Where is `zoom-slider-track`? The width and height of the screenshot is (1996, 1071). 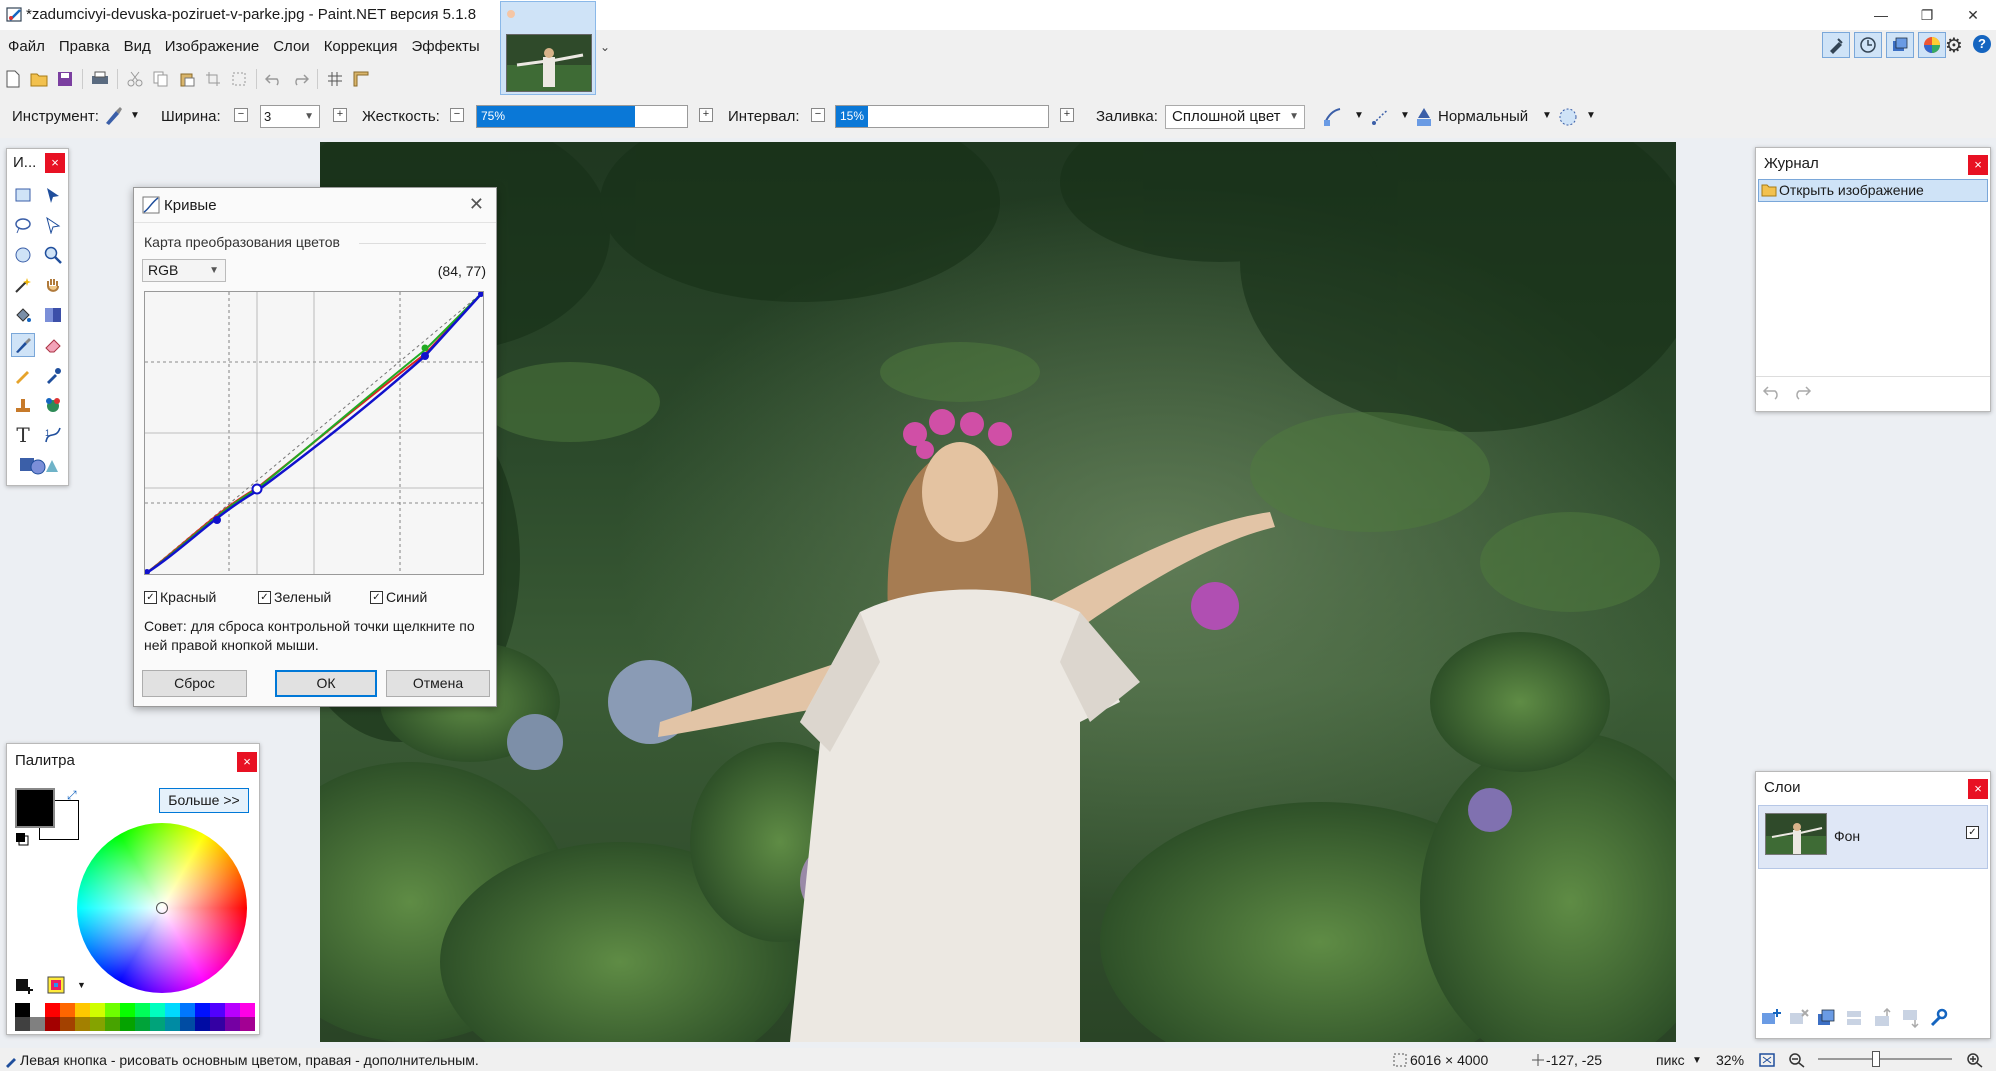
zoom-slider-track is located at coordinates (1885, 1059).